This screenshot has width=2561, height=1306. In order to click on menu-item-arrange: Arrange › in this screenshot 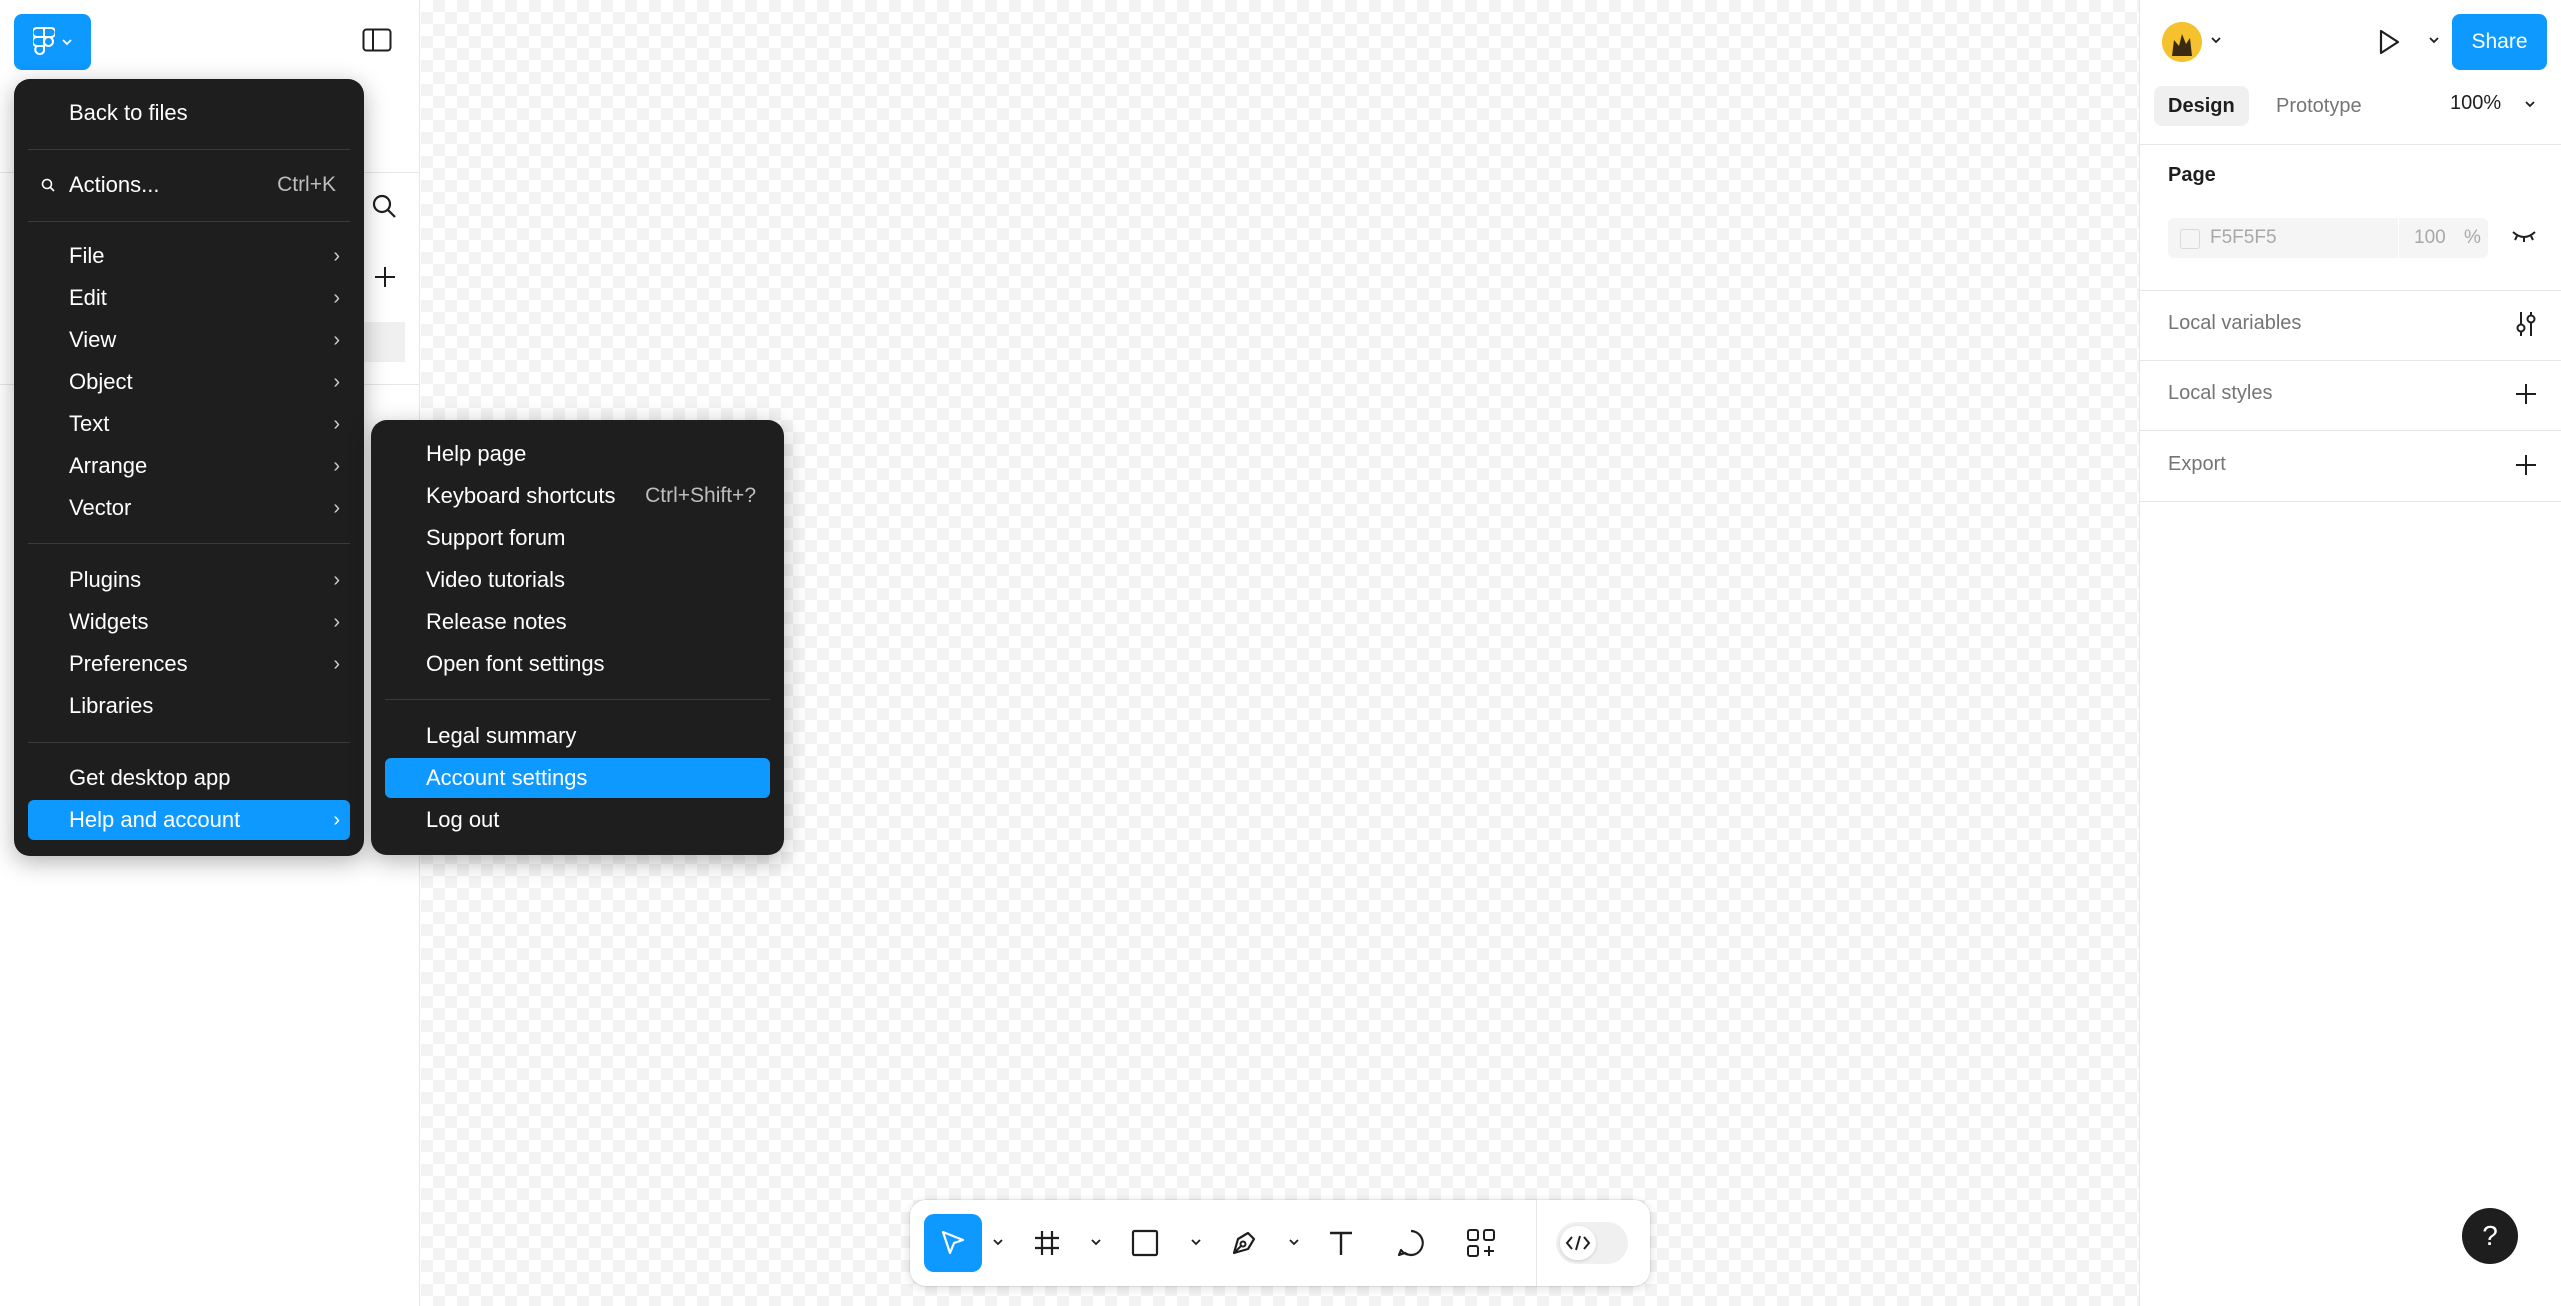, I will do `click(189, 466)`.